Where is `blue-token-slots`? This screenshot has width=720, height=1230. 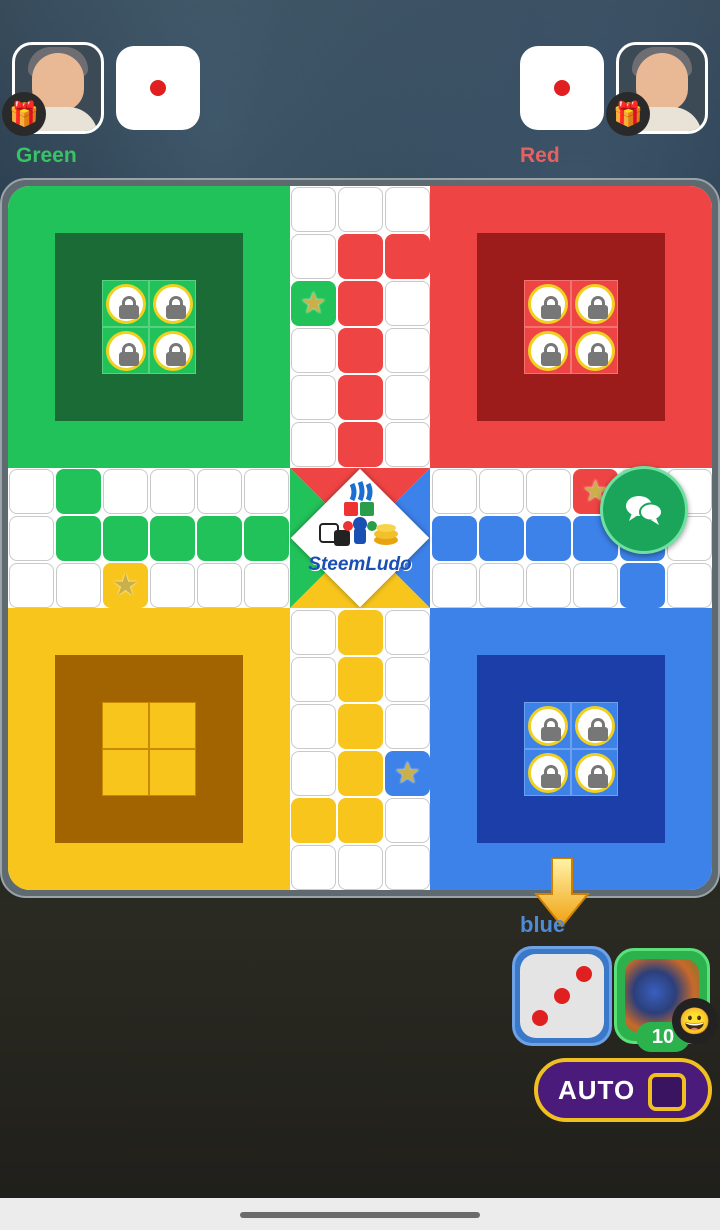 blue-token-slots is located at coordinates (571, 749).